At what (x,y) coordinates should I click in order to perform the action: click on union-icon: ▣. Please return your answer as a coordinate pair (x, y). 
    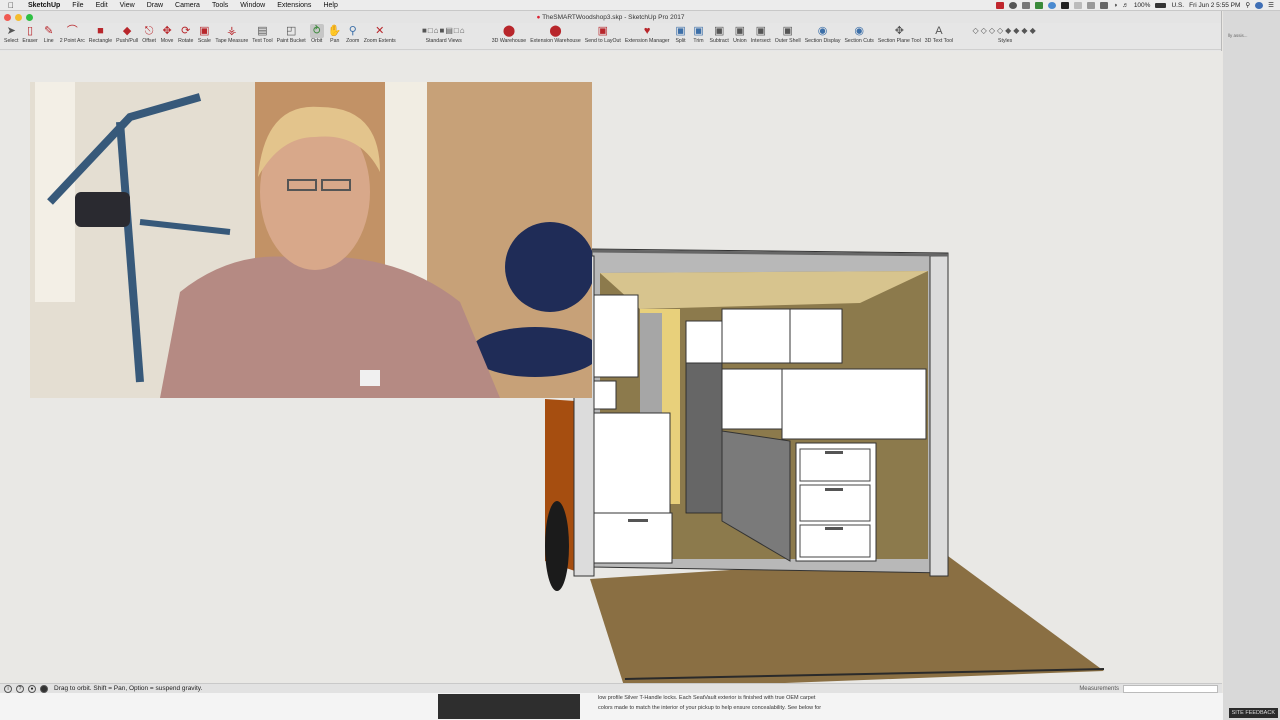
    Looking at the image, I should click on (740, 31).